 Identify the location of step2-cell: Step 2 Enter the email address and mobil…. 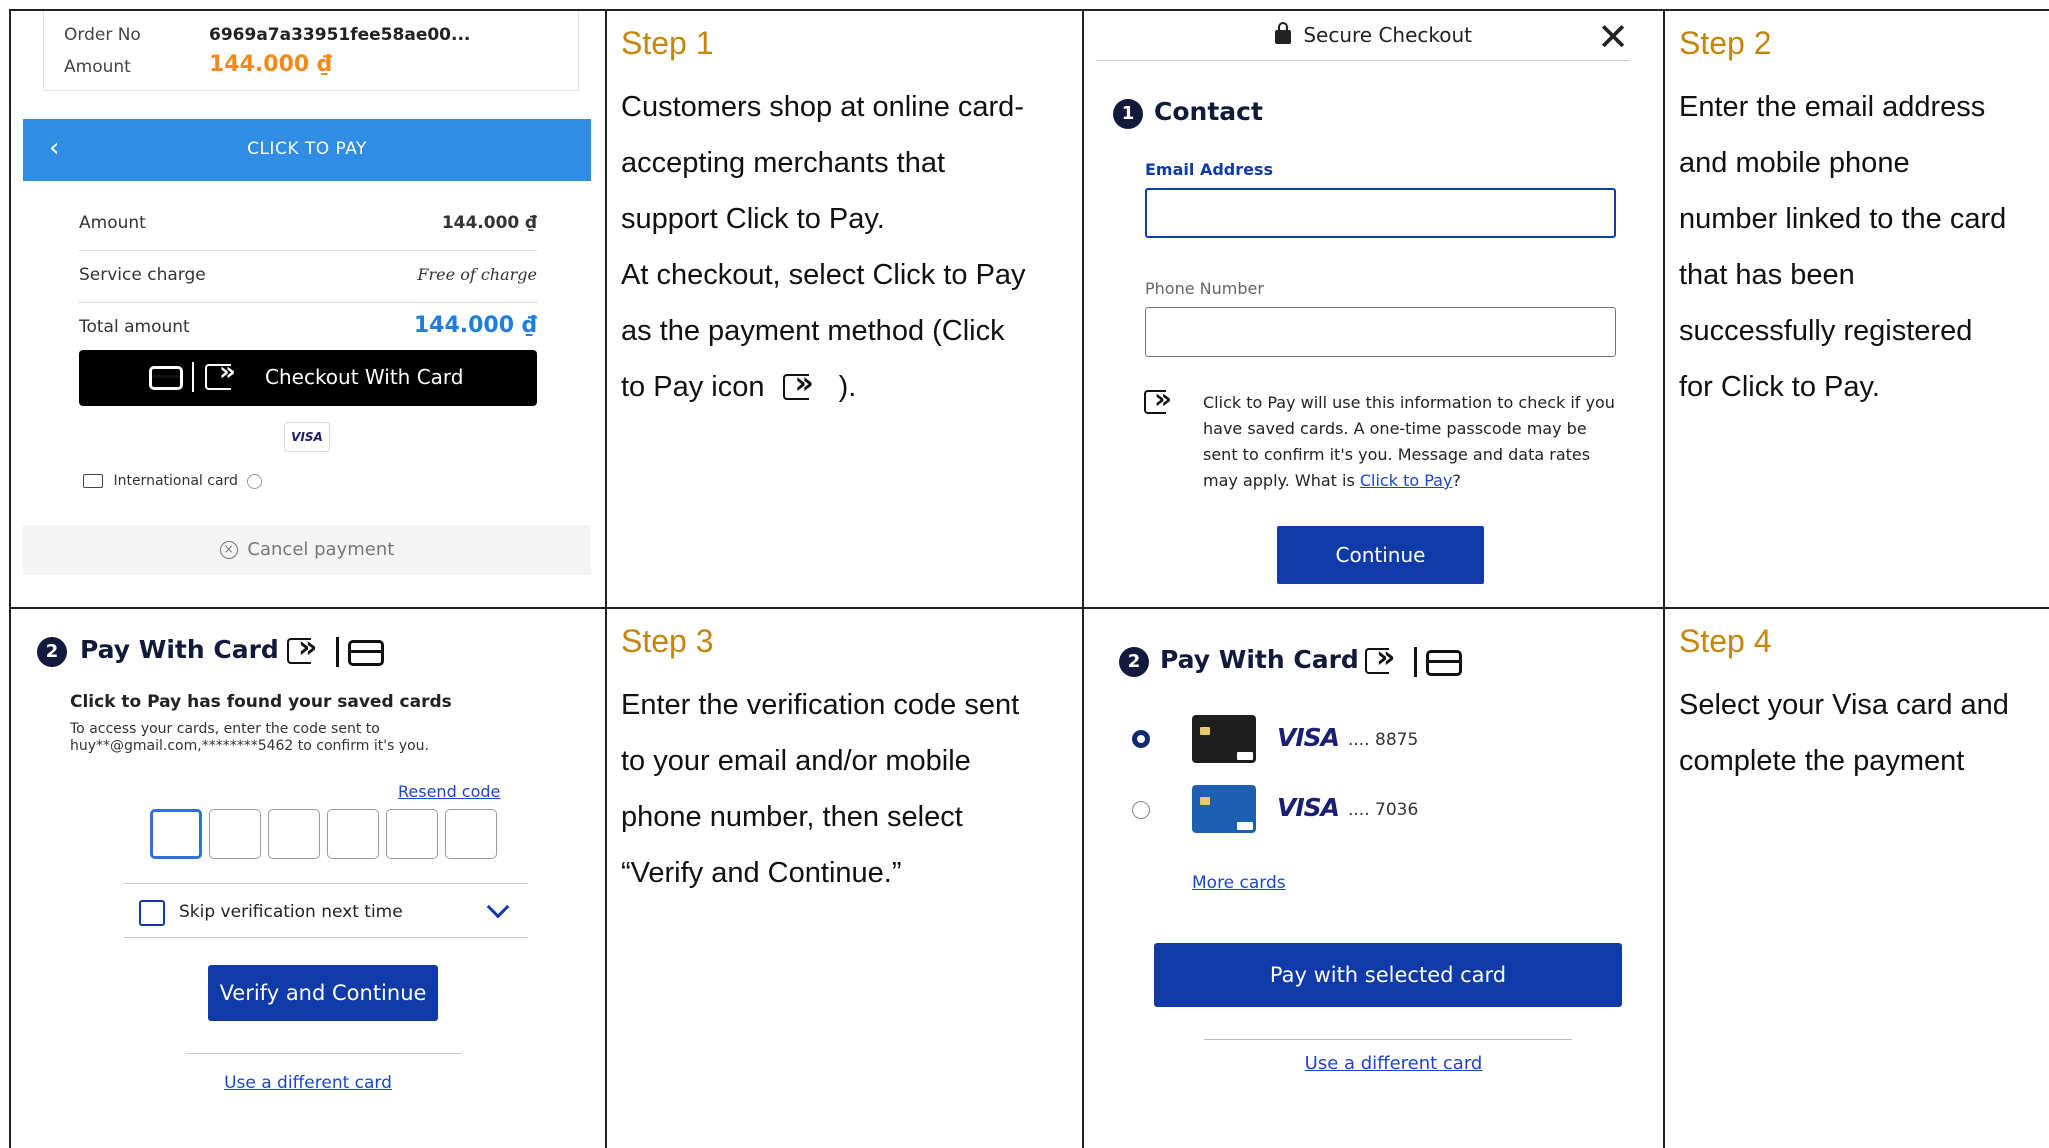
(1857, 310).